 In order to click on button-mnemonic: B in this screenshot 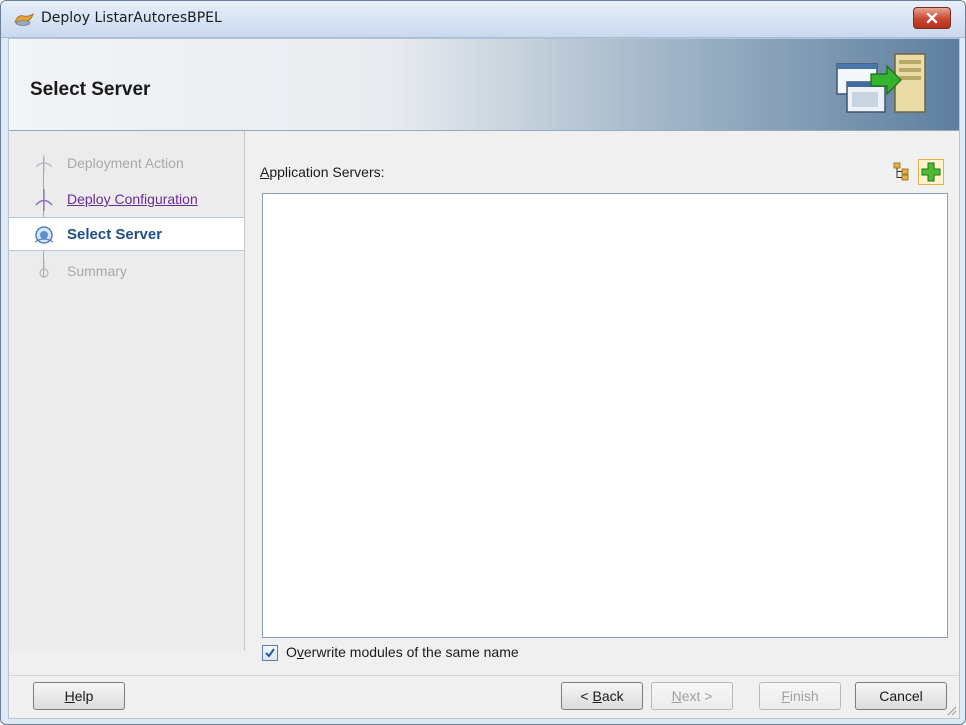, I will do `click(597, 696)`.